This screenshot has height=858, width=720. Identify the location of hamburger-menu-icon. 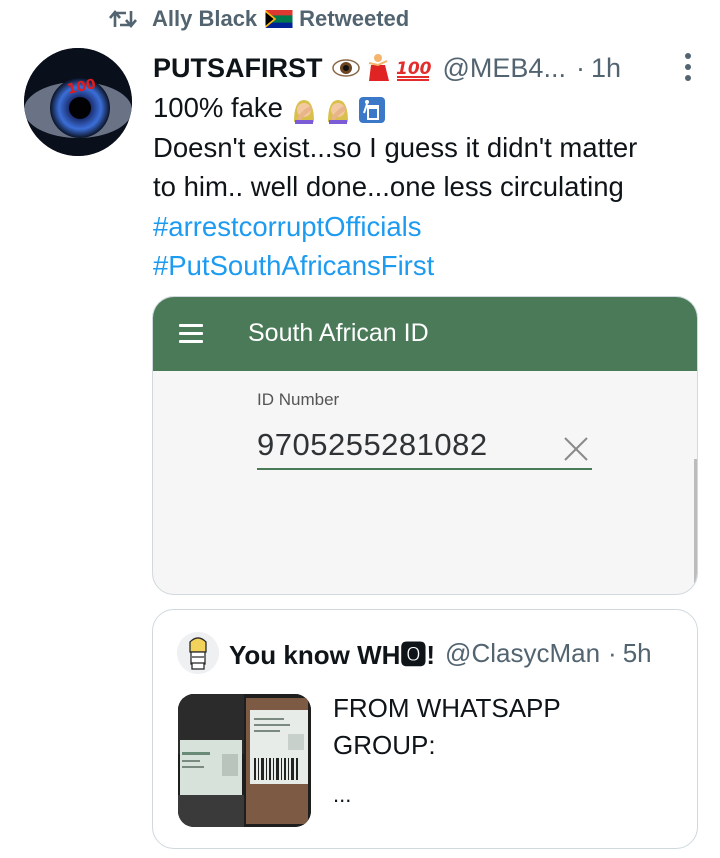
(191, 334).